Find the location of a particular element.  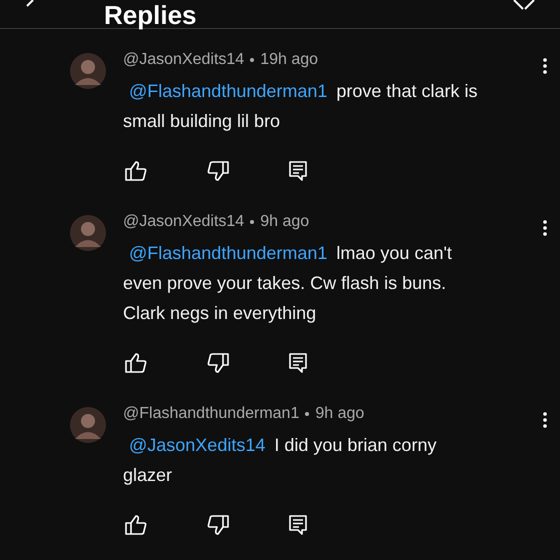

comment-time: 19h ago is located at coordinates (289, 60).